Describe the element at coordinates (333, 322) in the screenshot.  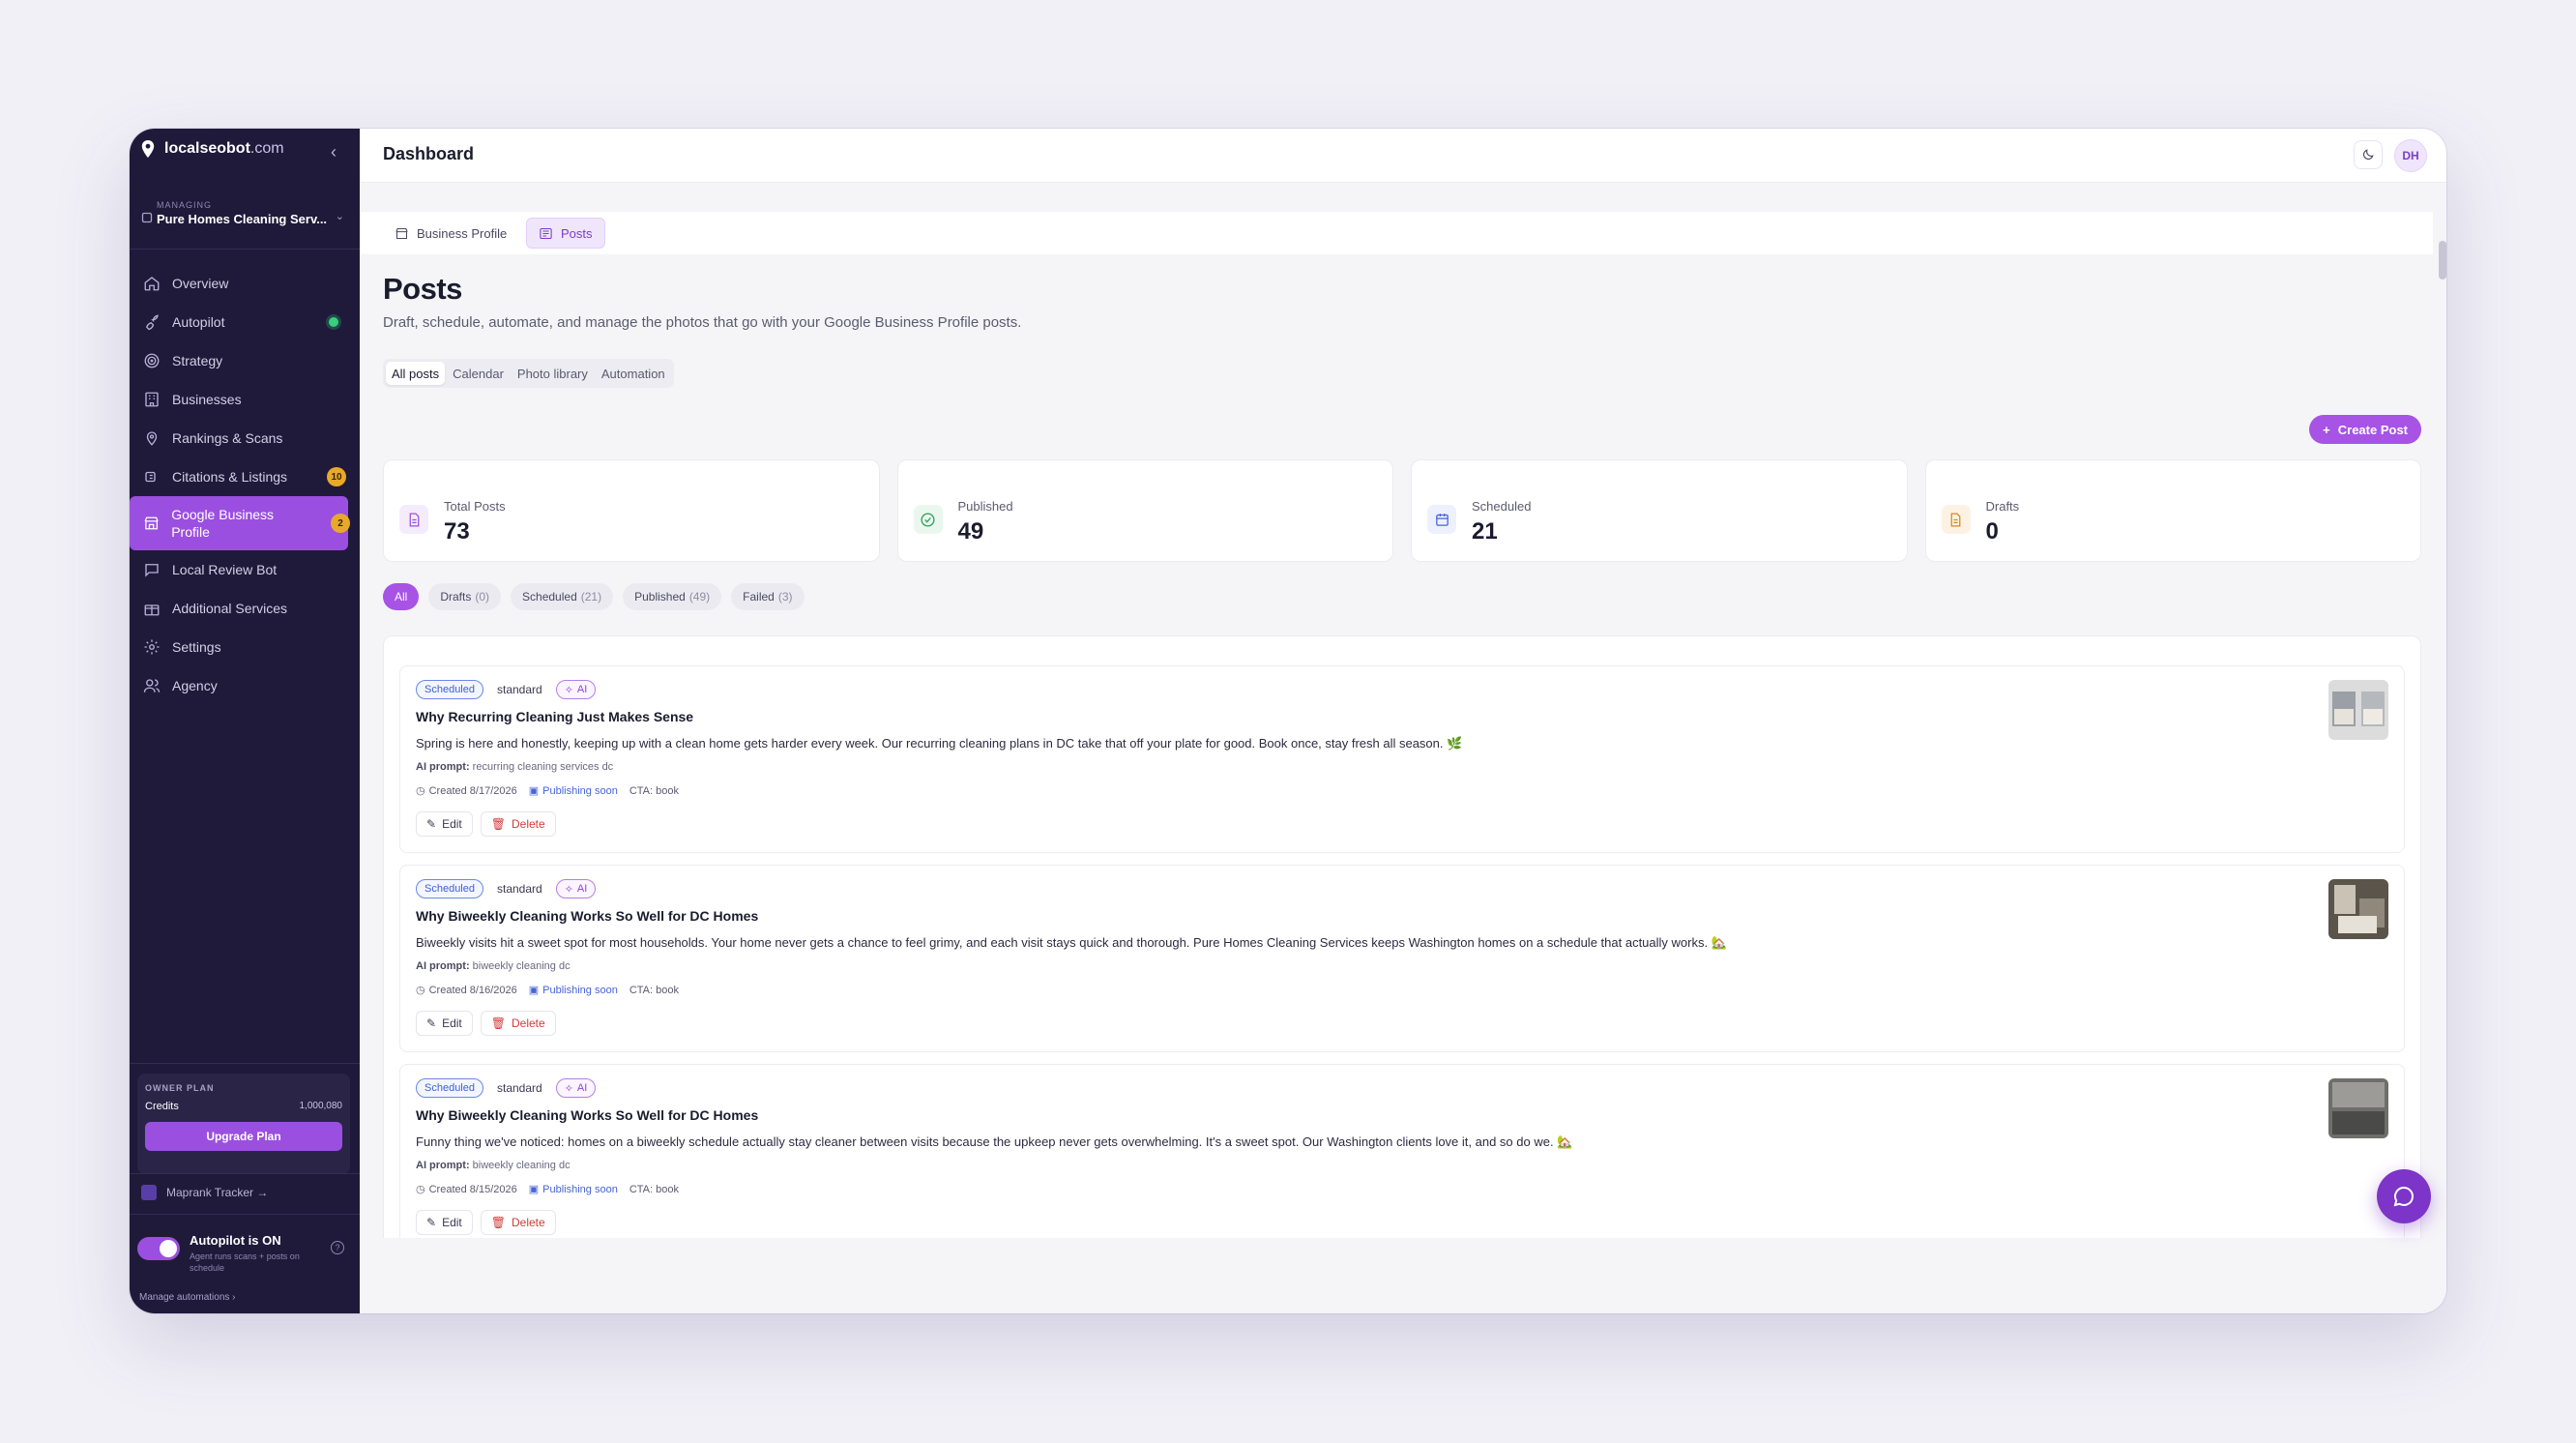
I see `status-dot` at that location.